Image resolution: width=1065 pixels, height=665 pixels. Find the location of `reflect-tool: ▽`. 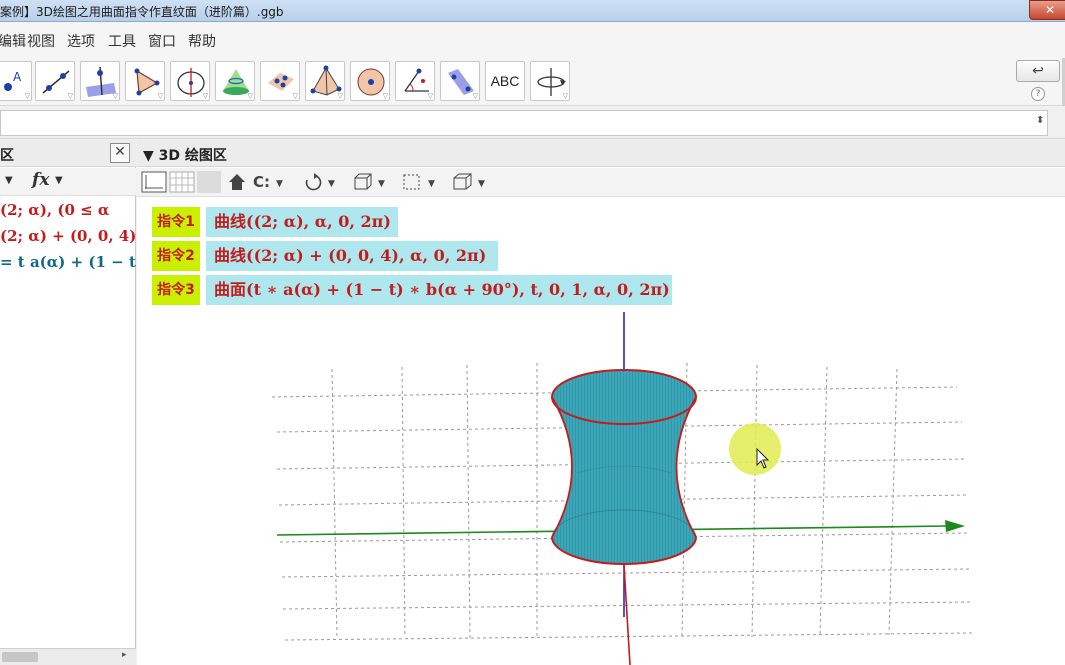

reflect-tool: ▽ is located at coordinates (460, 81).